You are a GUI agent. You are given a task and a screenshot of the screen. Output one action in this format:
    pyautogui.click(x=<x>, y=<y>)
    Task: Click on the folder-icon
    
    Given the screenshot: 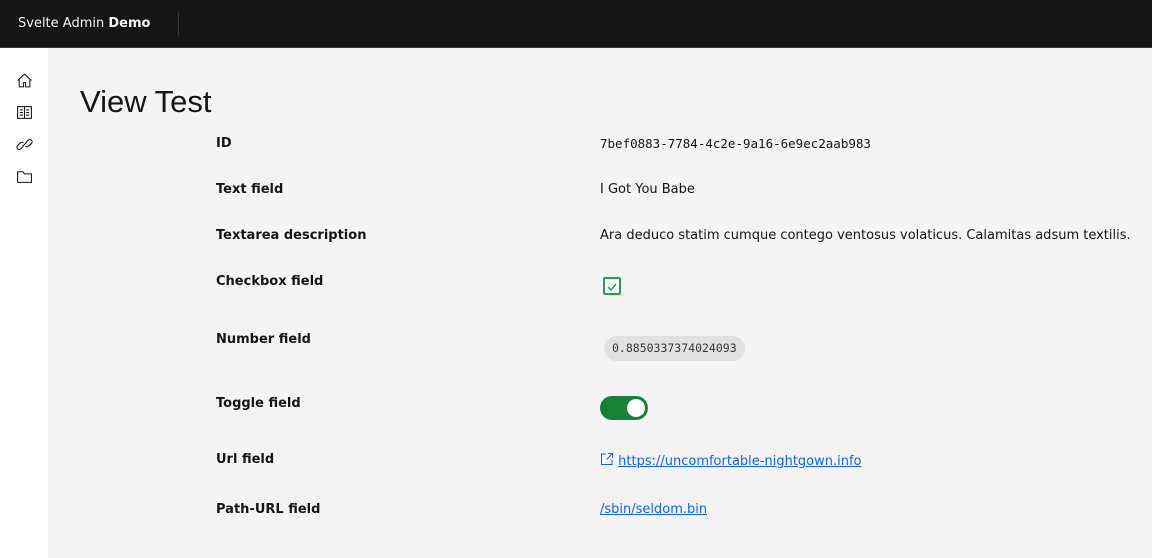 What is the action you would take?
    pyautogui.click(x=24, y=176)
    